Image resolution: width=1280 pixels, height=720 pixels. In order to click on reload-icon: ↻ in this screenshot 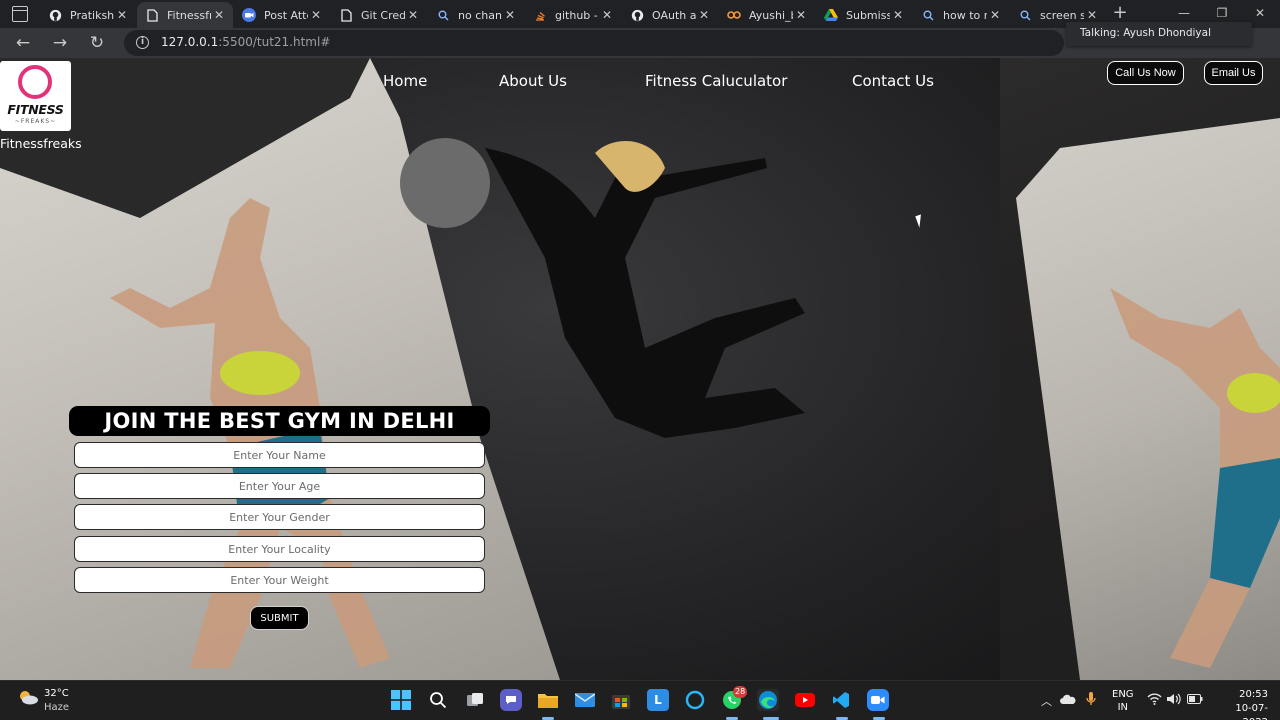, I will do `click(97, 43)`.